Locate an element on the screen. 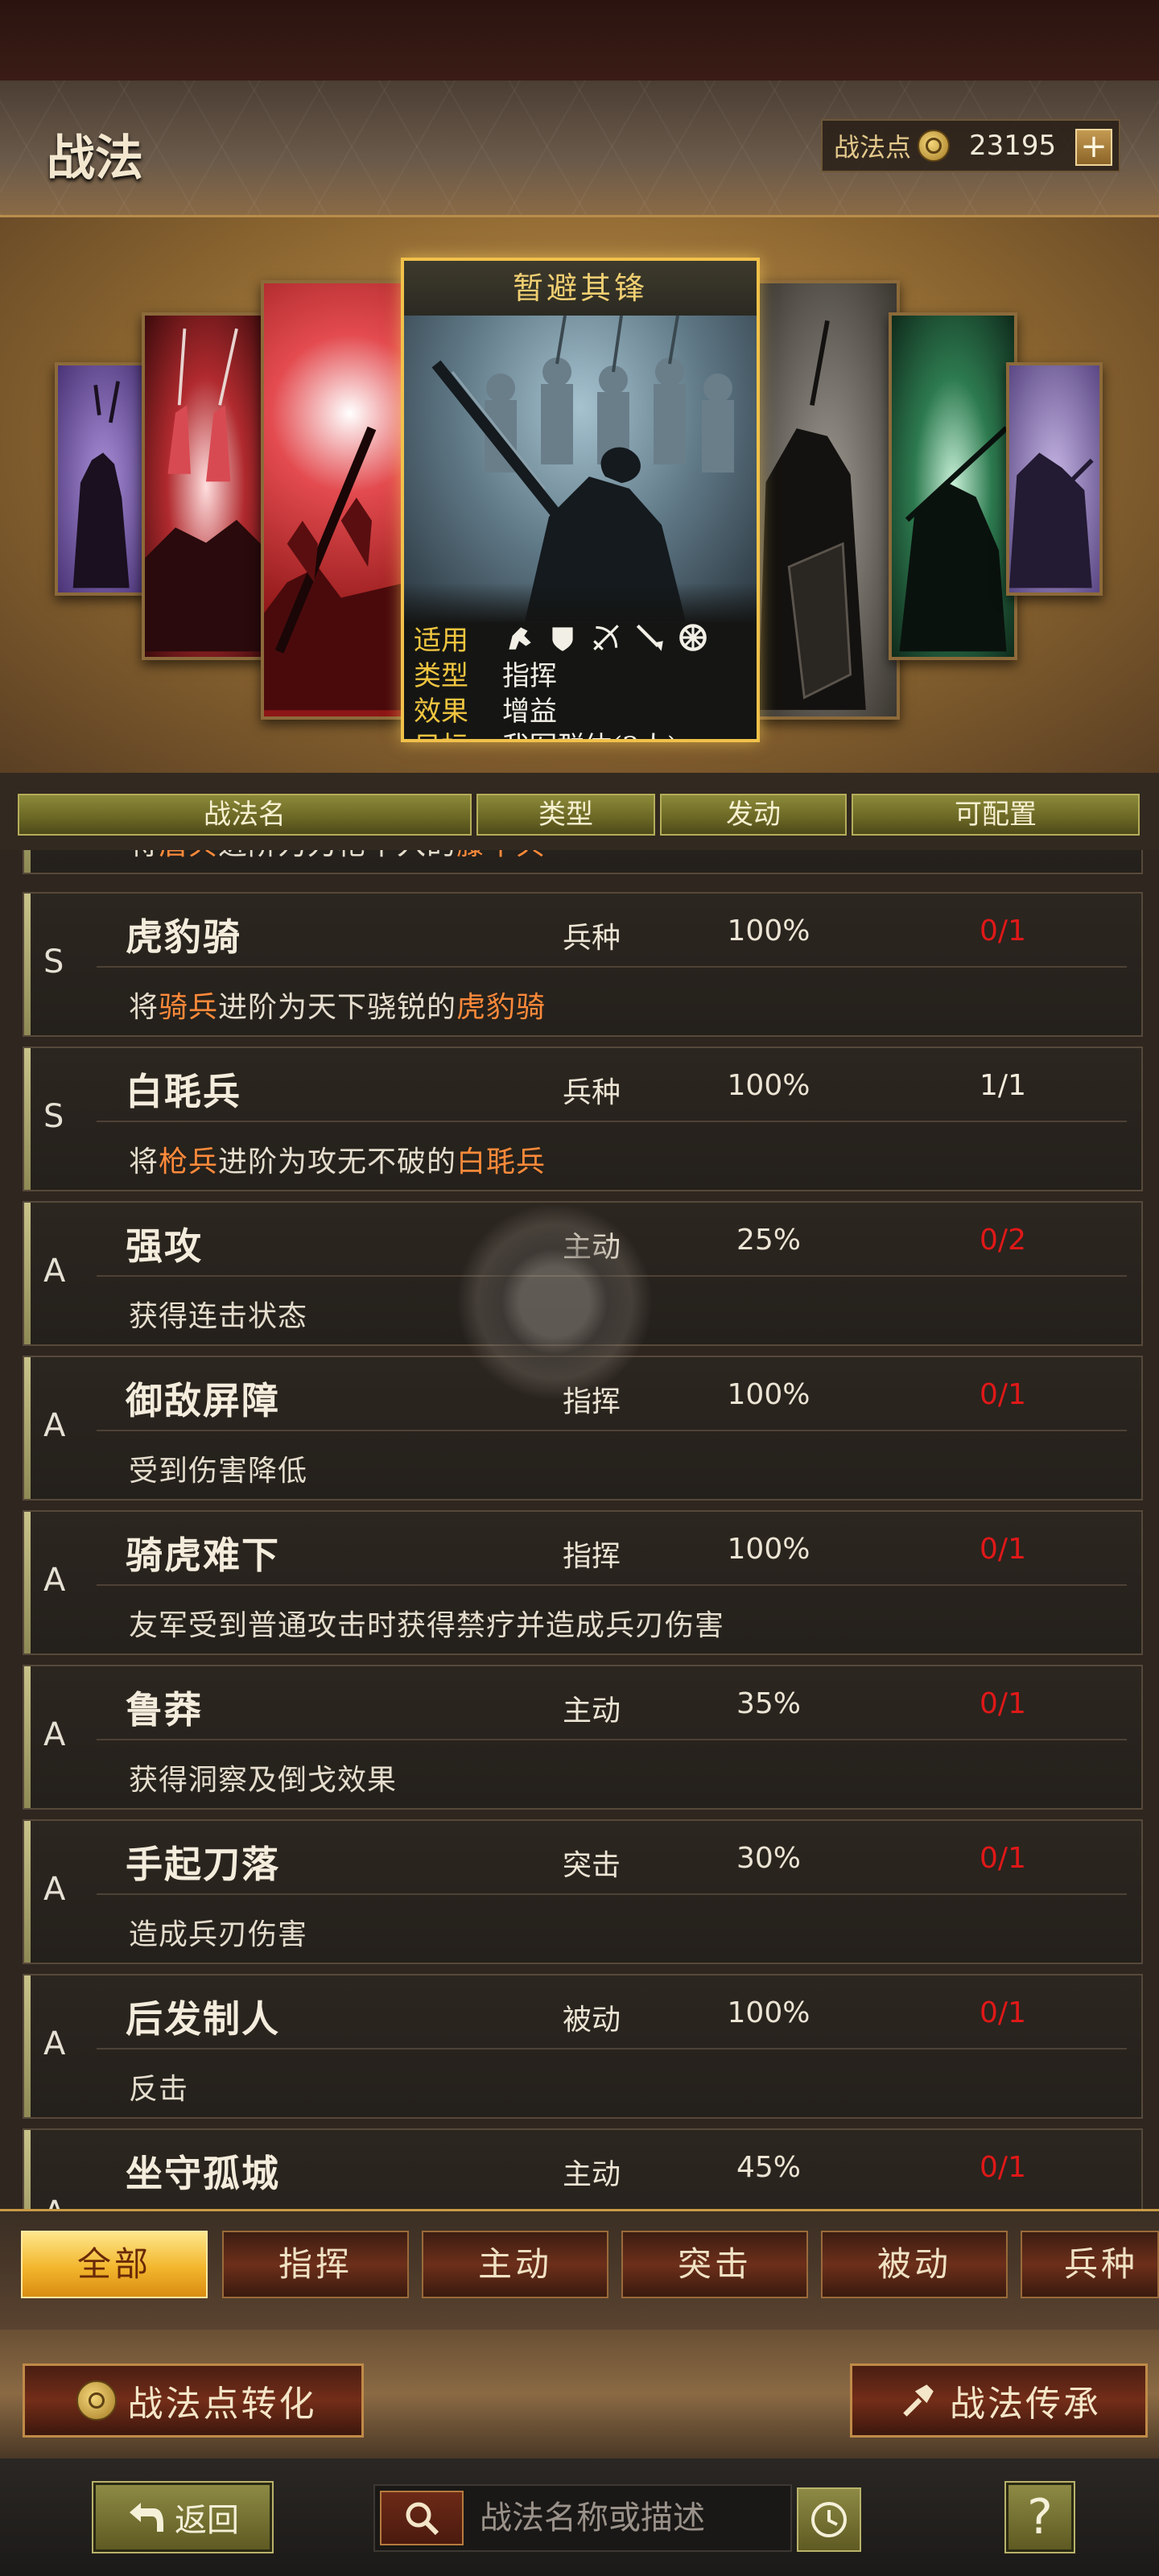  skill-points-box: 战法点 23195 + is located at coordinates (970, 145).